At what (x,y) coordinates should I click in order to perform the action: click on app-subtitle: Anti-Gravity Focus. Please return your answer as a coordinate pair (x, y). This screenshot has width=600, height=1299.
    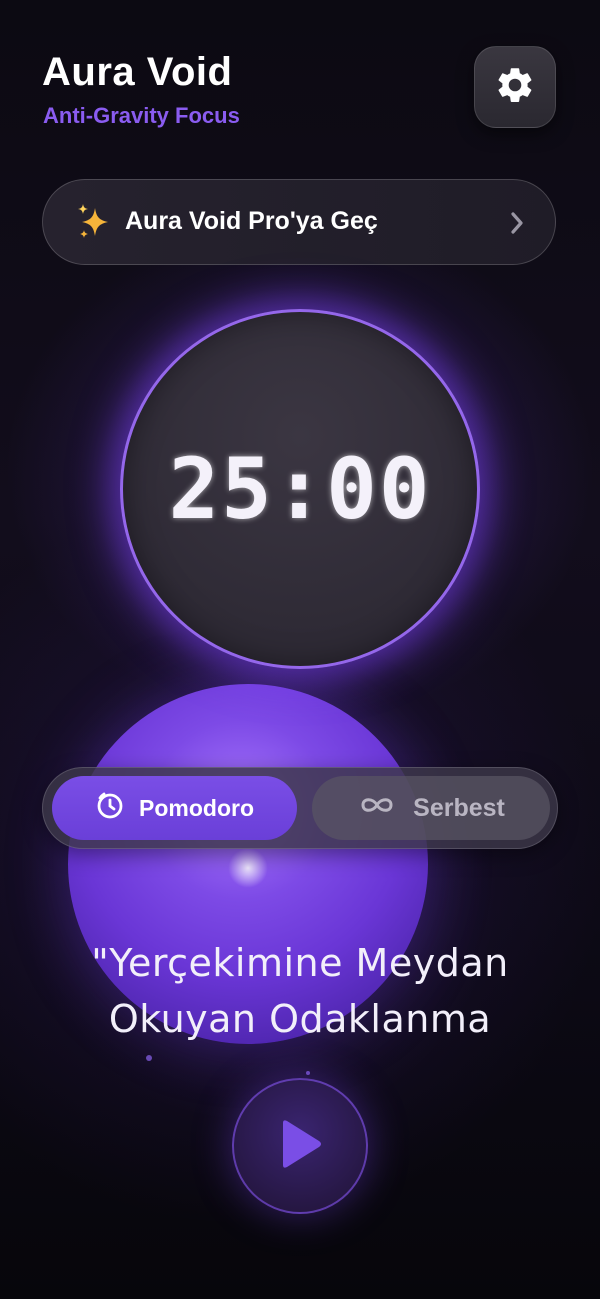
    Looking at the image, I should click on (141, 115).